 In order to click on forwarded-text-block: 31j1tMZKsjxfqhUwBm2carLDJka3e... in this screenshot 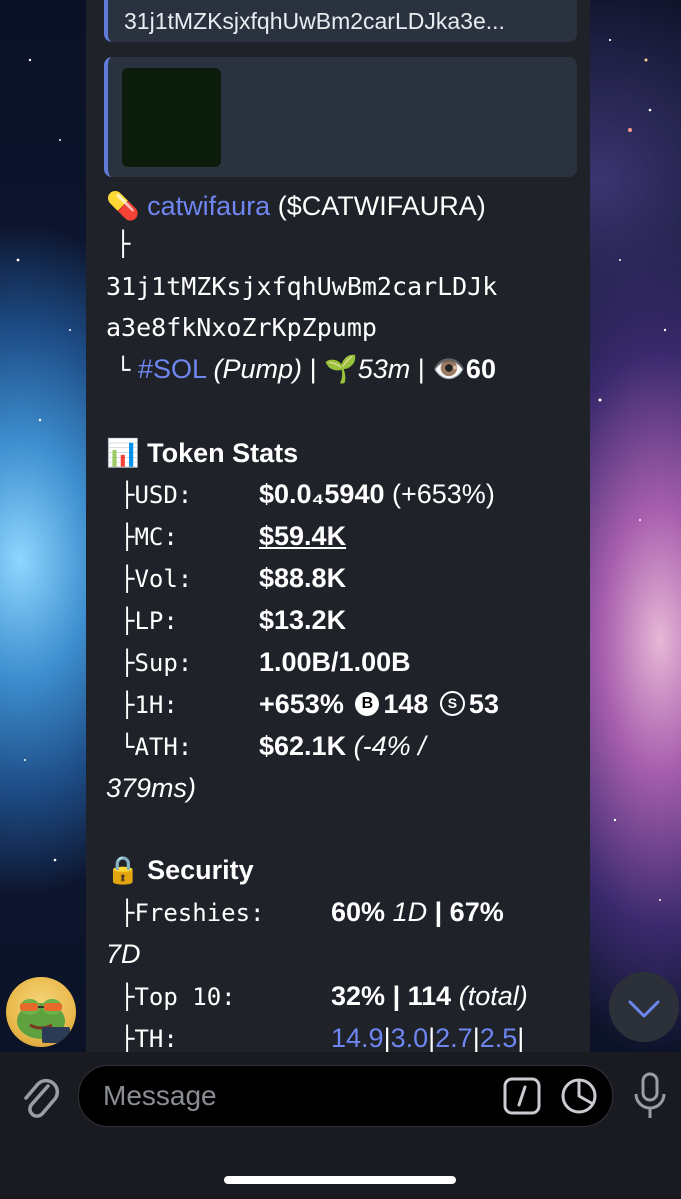, I will do `click(340, 21)`.